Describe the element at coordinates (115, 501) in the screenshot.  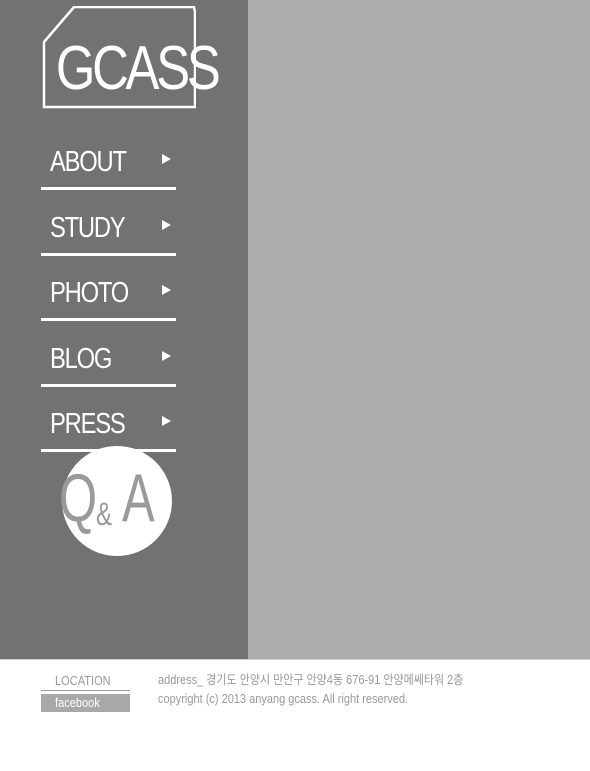
I see `qa-button: Q & A` at that location.